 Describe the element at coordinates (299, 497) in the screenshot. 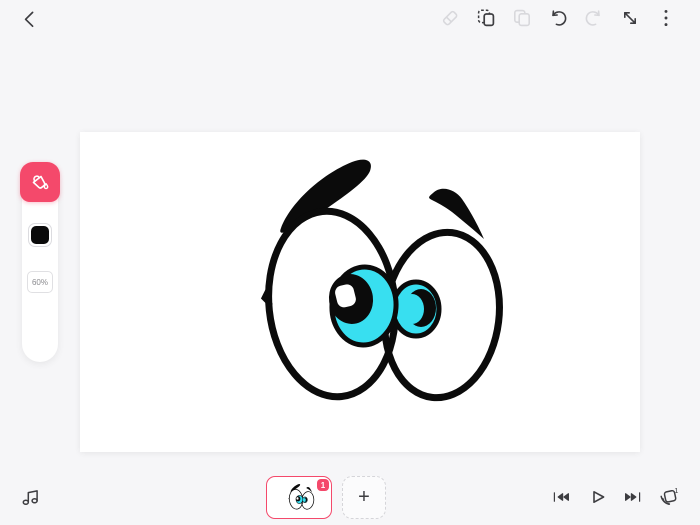

I see `frame-thumbnail-1: 1` at that location.